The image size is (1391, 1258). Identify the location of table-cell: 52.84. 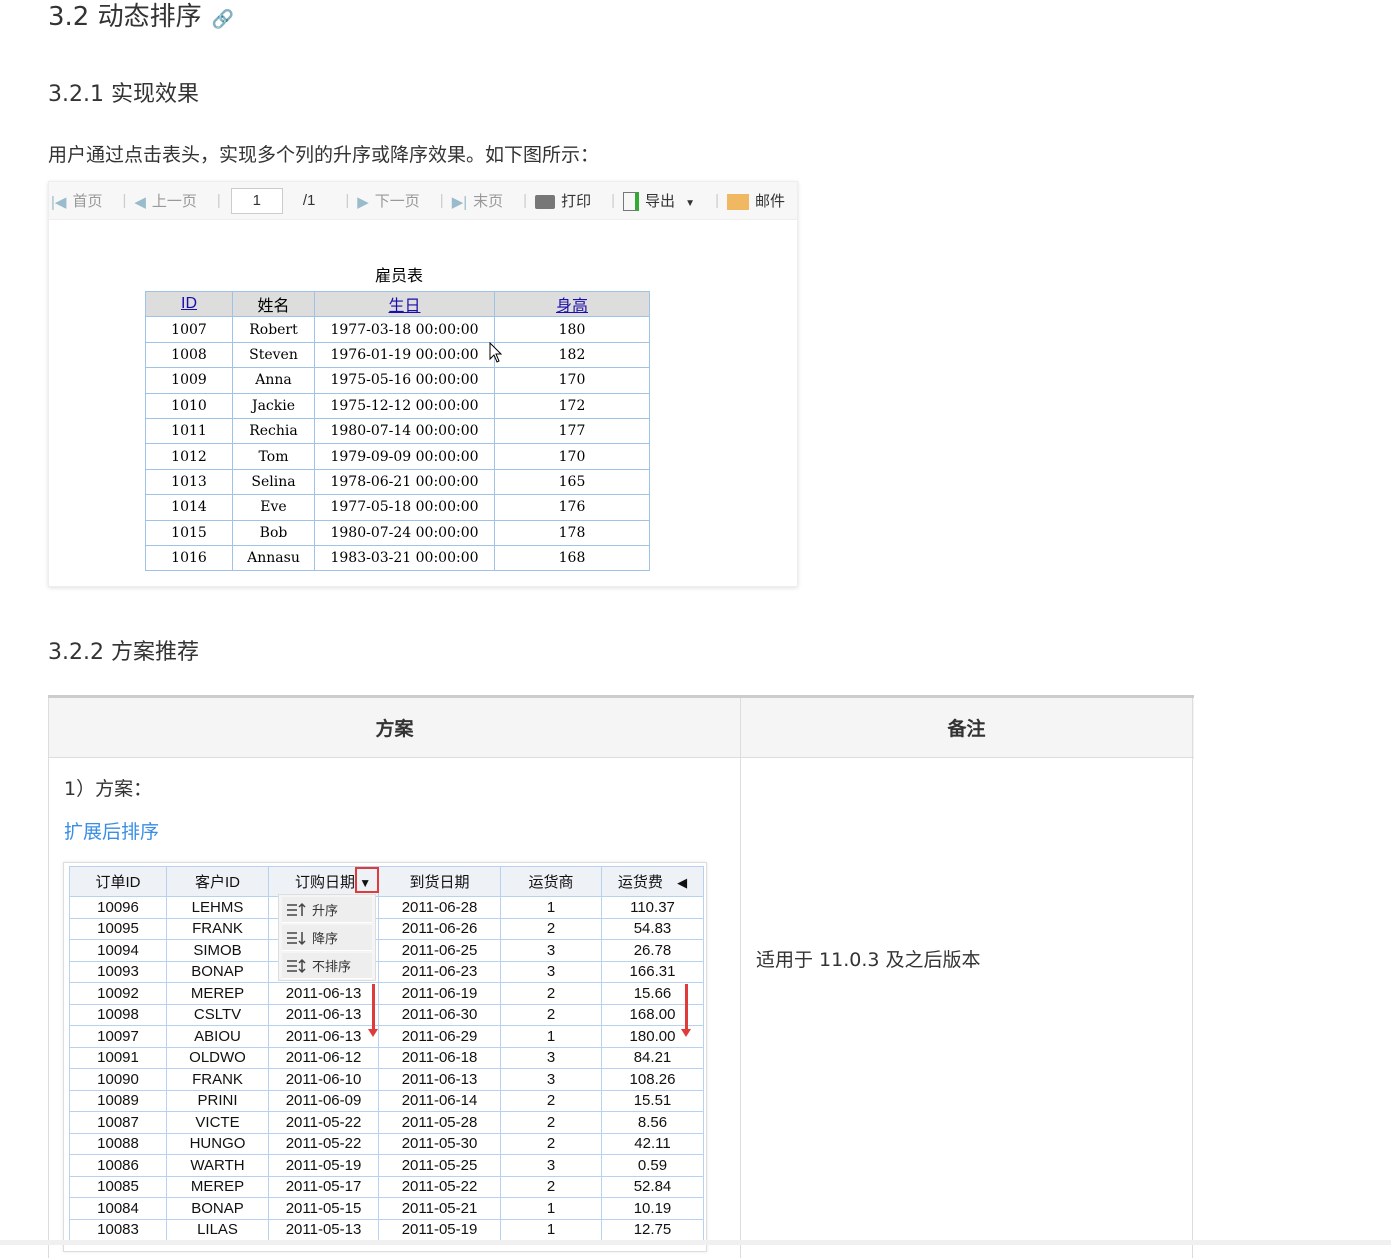
(652, 1186).